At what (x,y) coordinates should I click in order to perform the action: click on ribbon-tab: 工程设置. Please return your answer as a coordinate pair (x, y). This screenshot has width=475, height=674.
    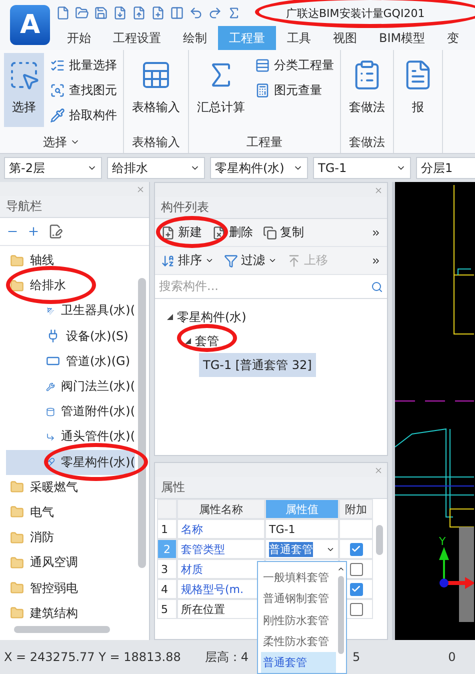
    Looking at the image, I should click on (137, 38).